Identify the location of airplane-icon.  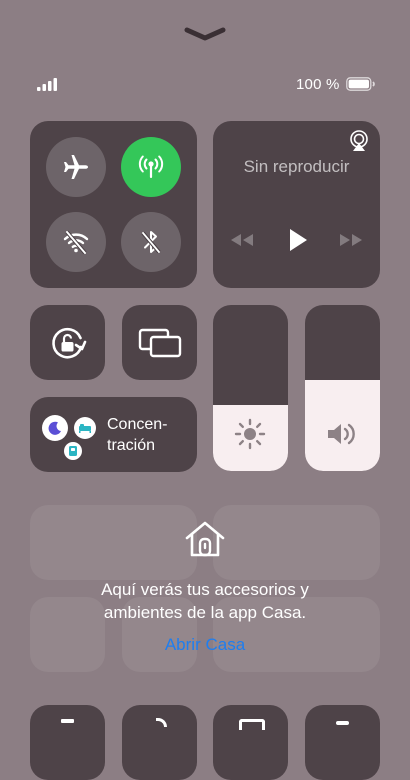
(76, 167).